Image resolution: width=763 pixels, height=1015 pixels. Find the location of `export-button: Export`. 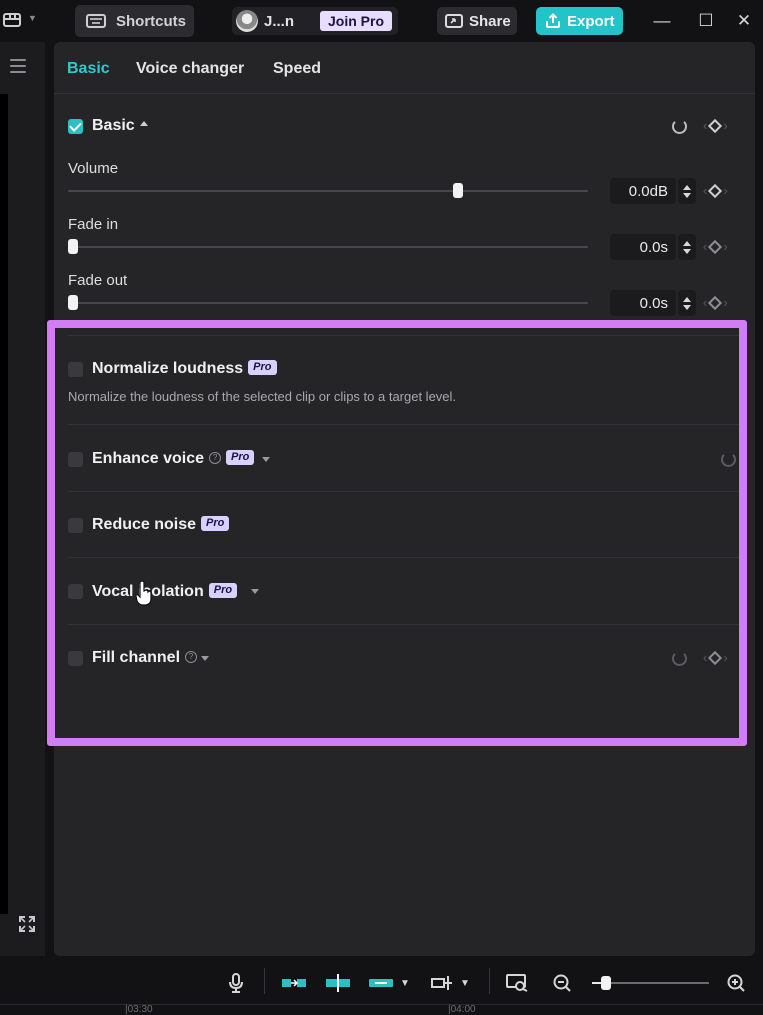

export-button: Export is located at coordinates (579, 21).